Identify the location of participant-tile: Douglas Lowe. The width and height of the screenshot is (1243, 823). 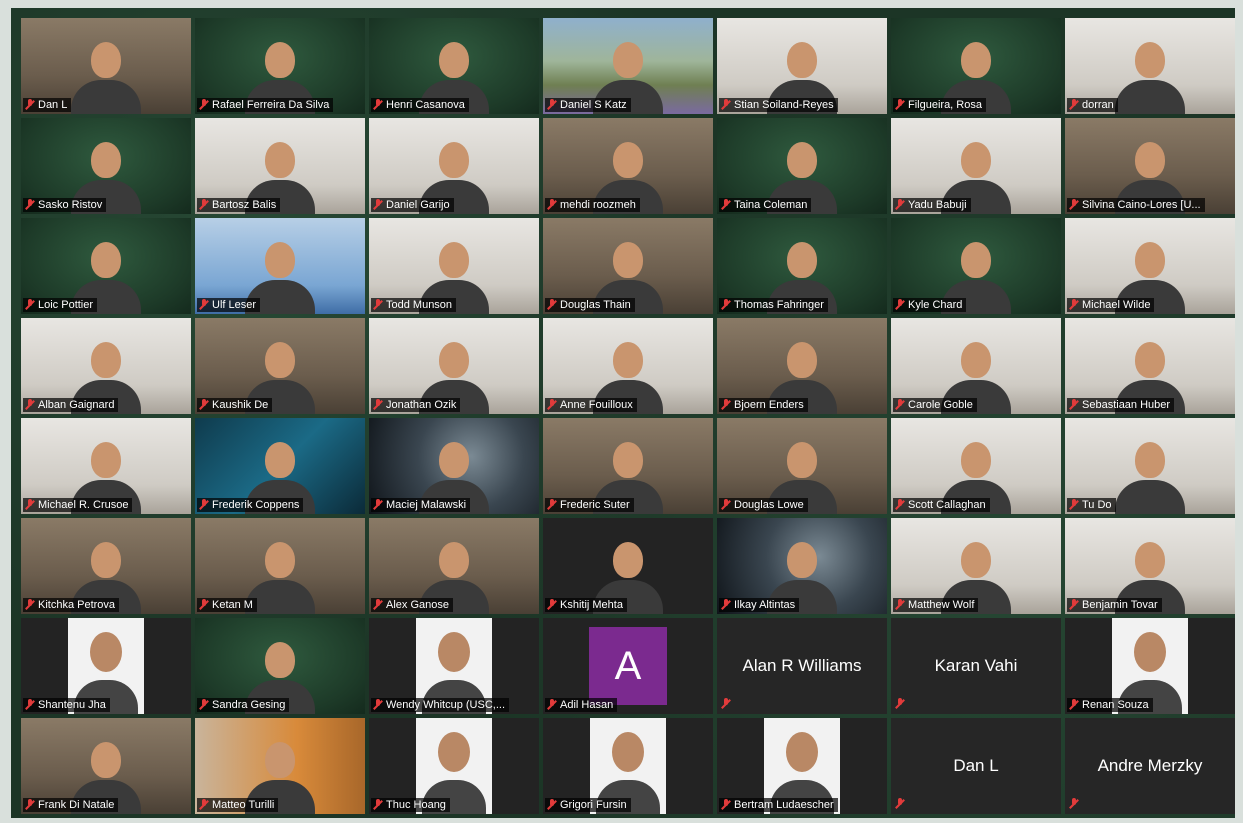
(802, 466).